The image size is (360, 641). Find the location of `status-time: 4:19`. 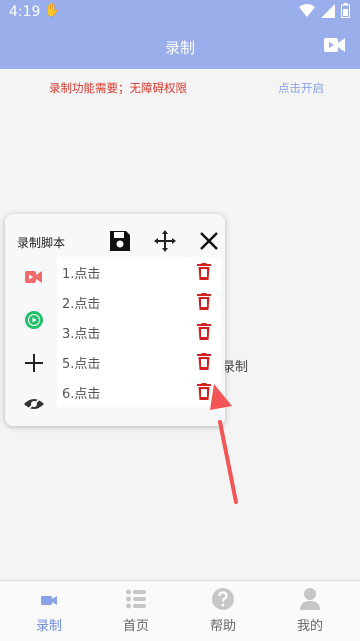

status-time: 4:19 is located at coordinates (25, 12).